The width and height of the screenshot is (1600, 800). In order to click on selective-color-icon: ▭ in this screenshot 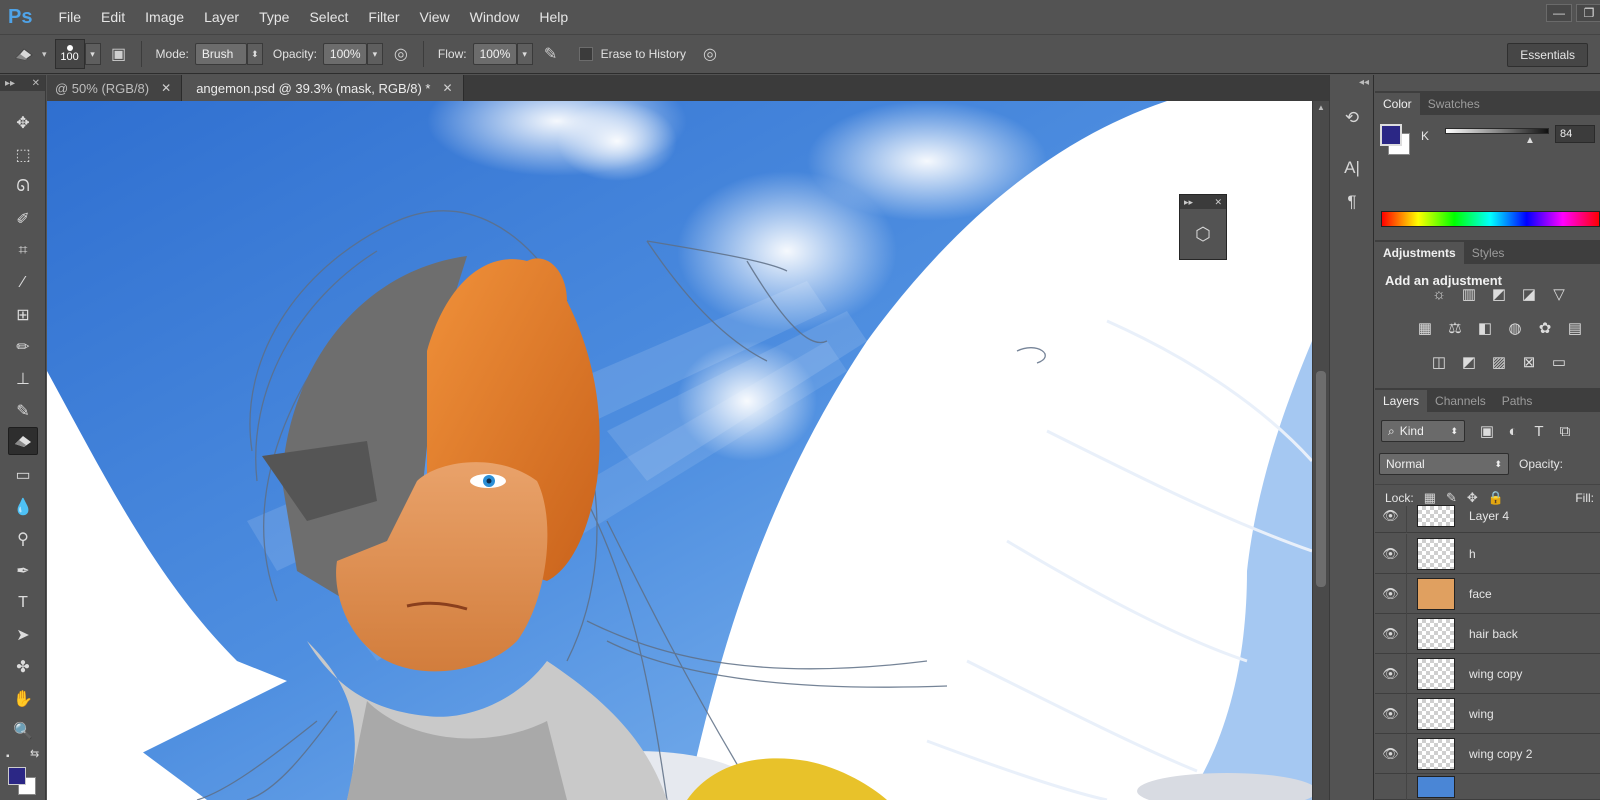, I will do `click(1559, 362)`.